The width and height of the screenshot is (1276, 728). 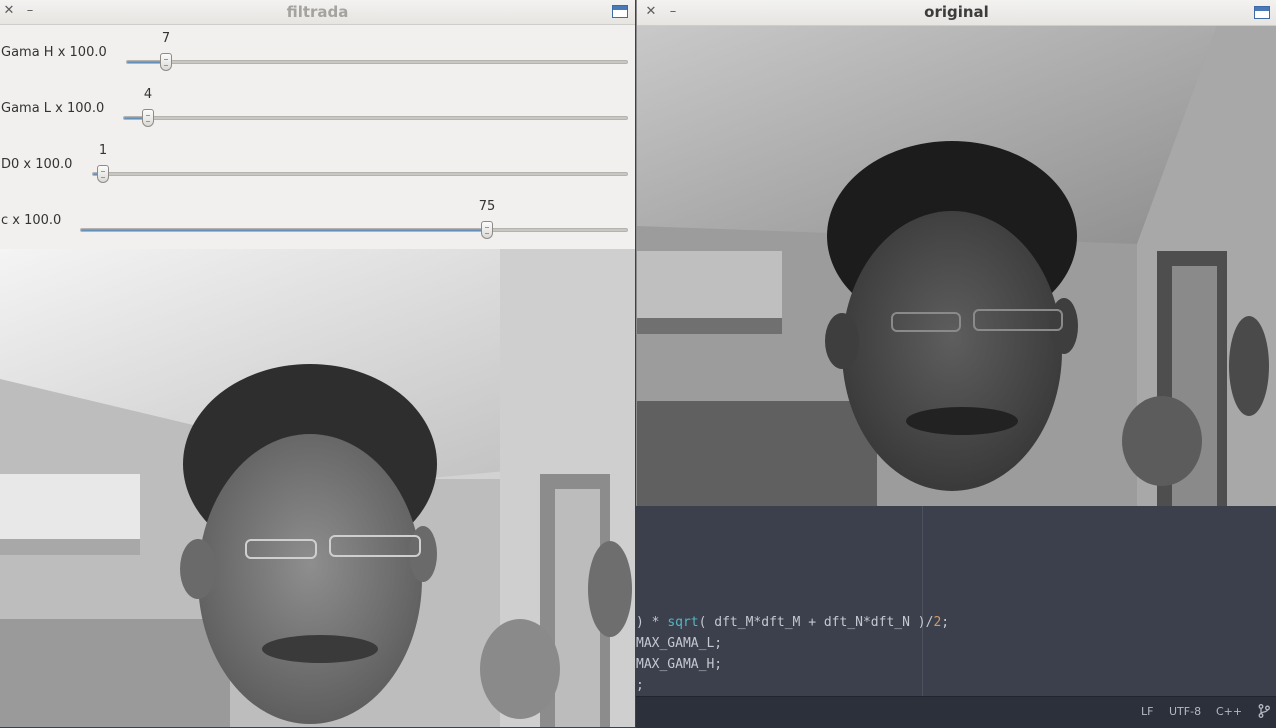 What do you see at coordinates (317, 109) in the screenshot?
I see `trackbar-gama-l: Gama L x 100.0 4` at bounding box center [317, 109].